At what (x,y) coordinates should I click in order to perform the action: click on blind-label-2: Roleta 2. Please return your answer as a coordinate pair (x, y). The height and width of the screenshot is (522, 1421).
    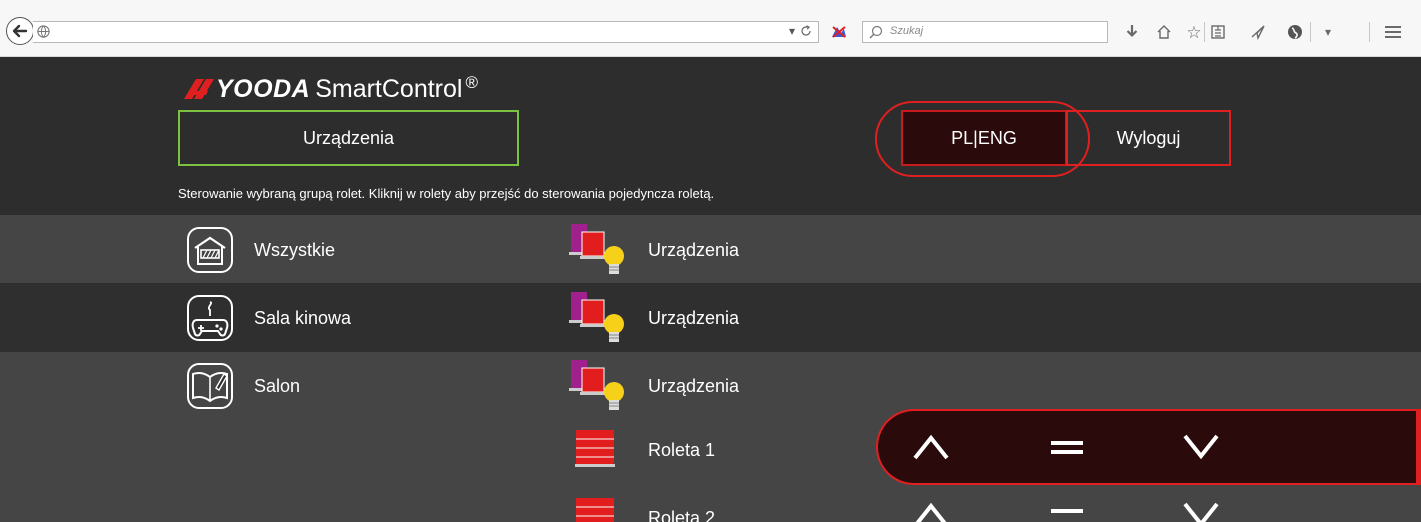
    Looking at the image, I should click on (681, 515).